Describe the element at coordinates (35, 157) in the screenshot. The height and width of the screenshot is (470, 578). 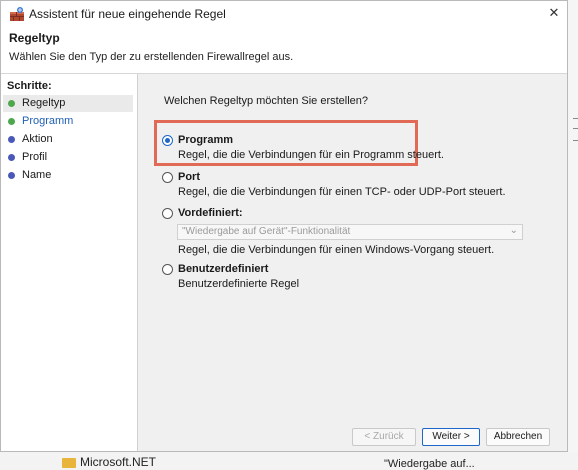
I see `step-label: Profil` at that location.